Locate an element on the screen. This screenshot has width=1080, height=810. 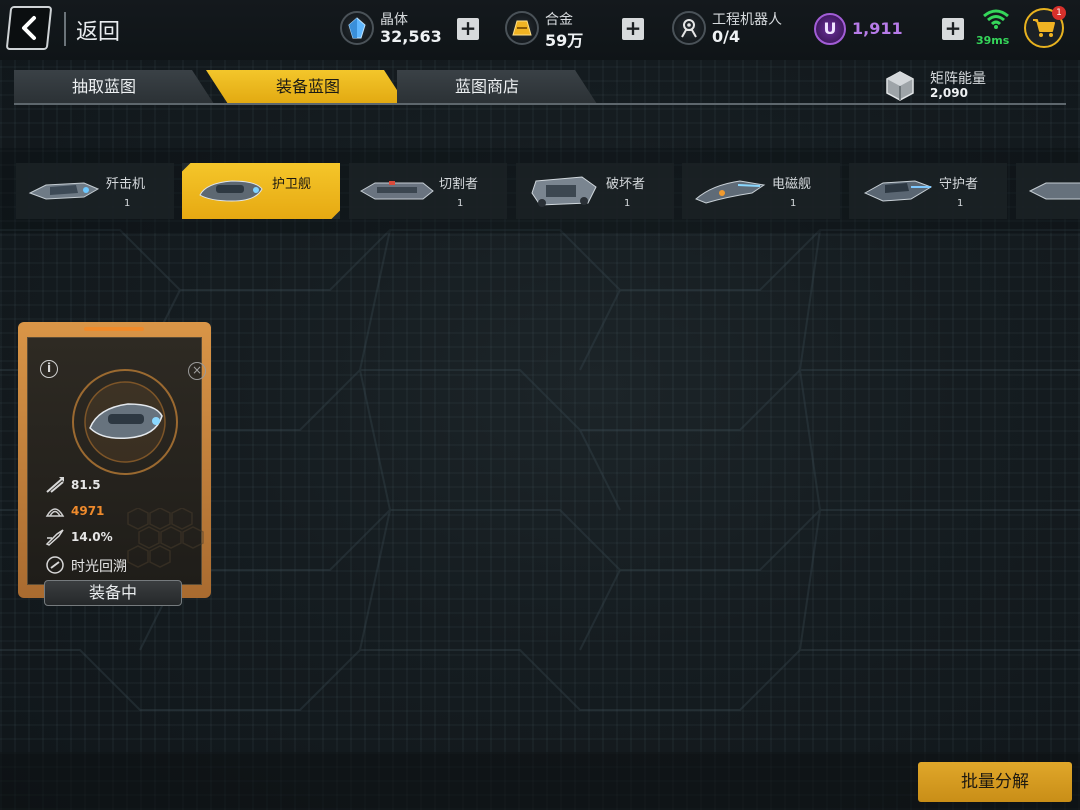
matrix-cube-icon is located at coordinates (900, 86).